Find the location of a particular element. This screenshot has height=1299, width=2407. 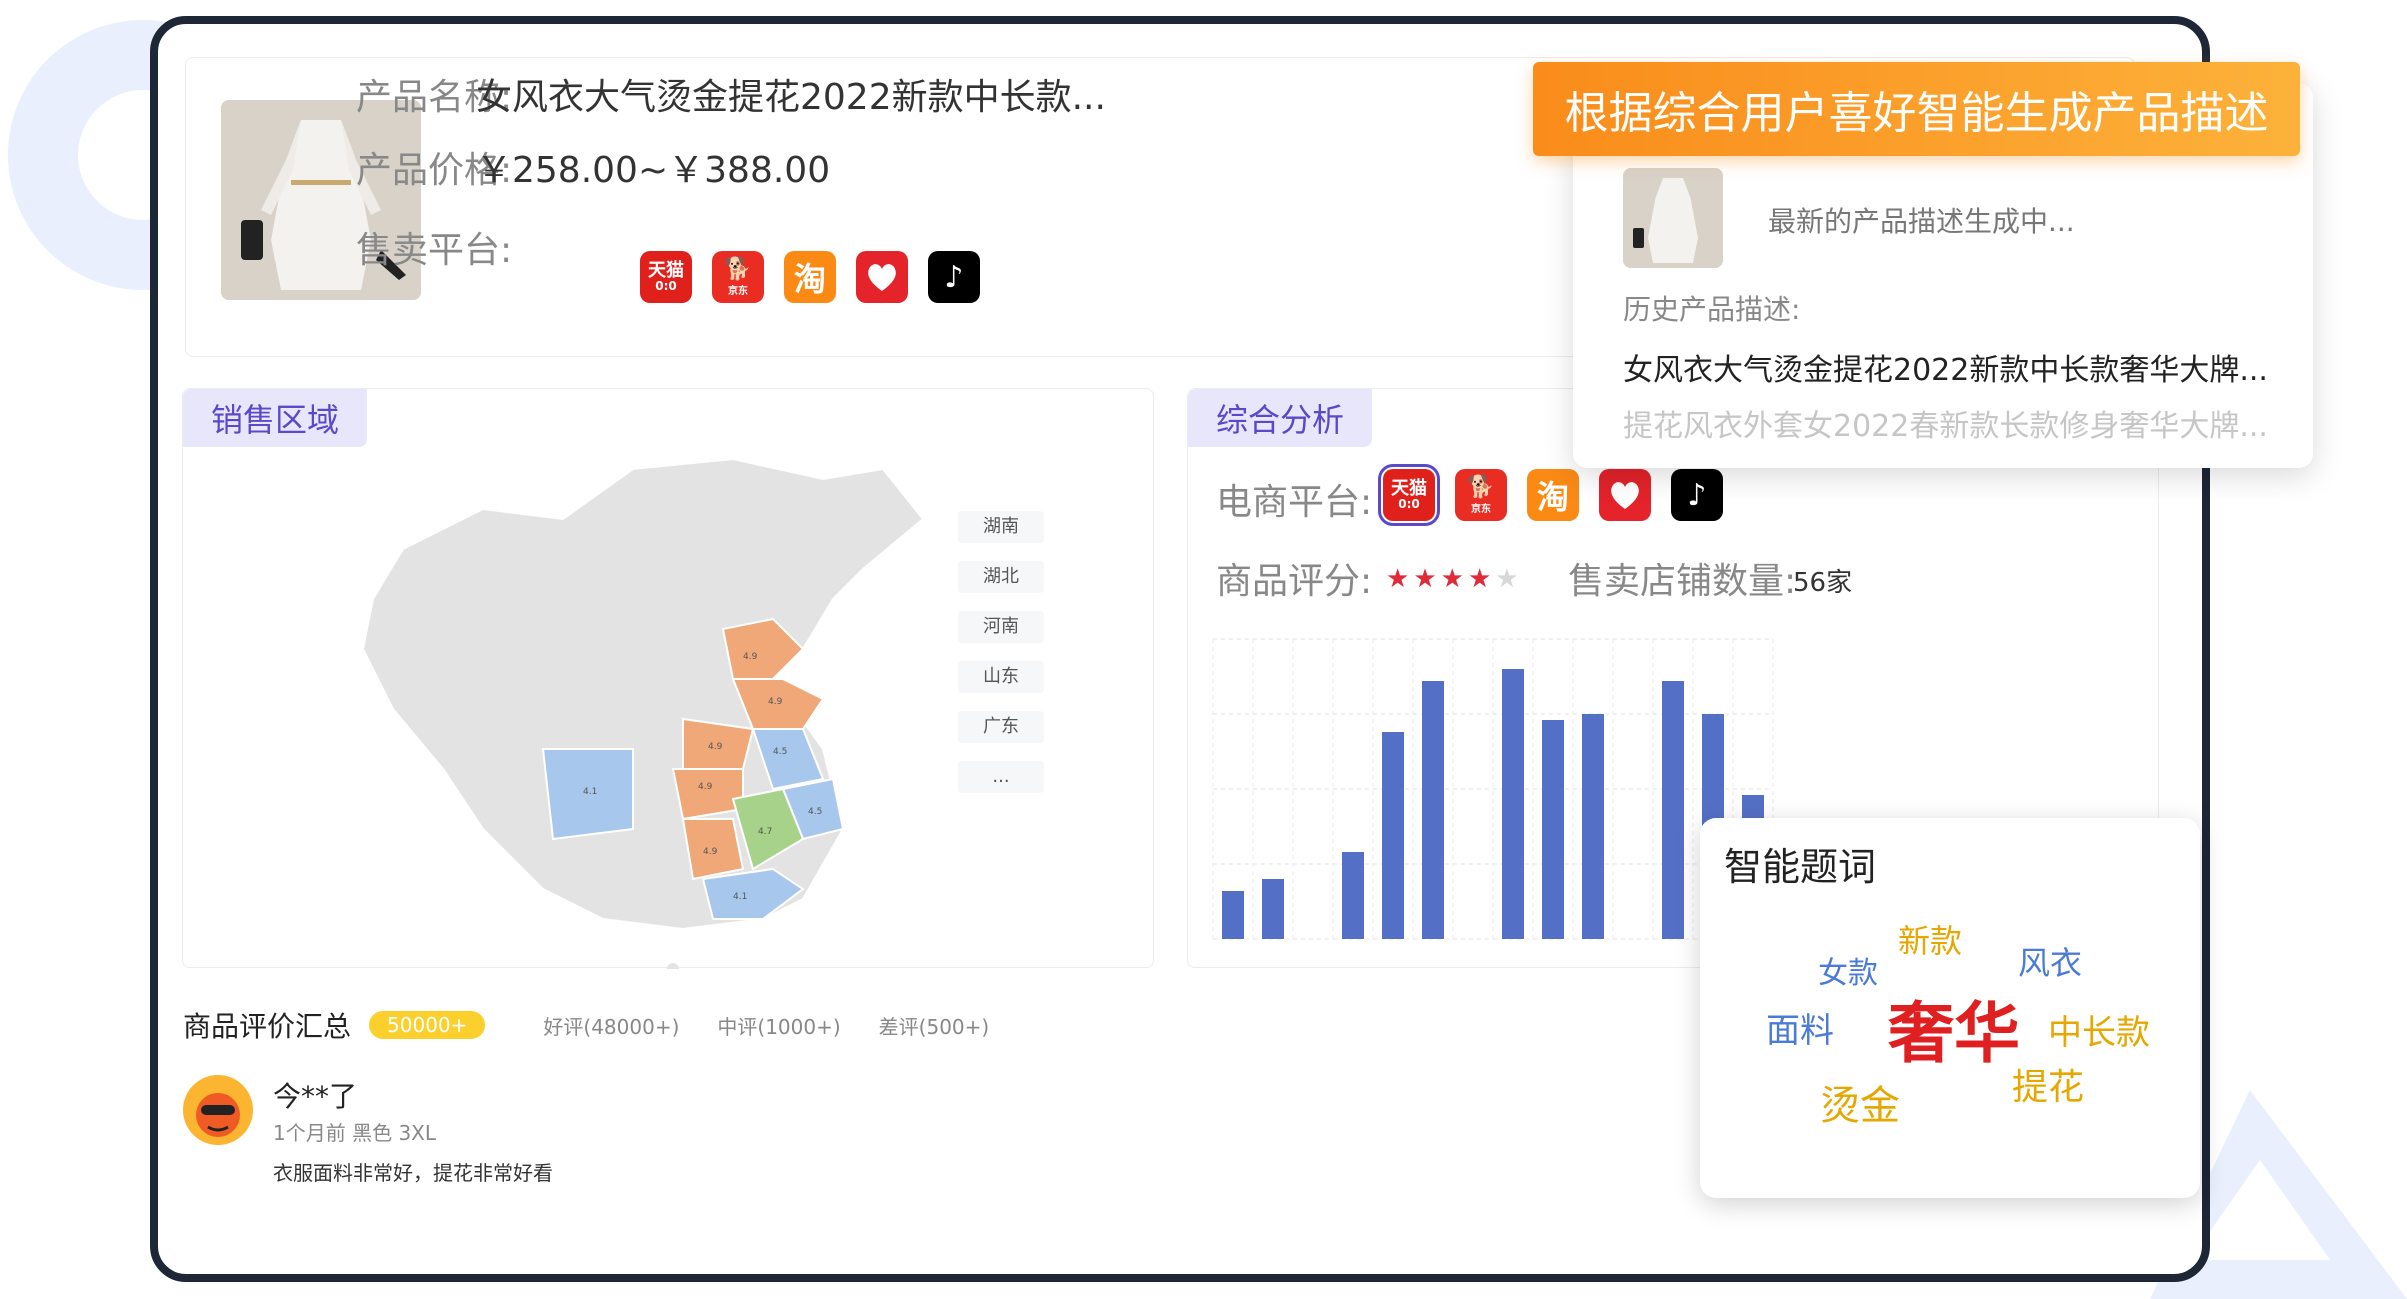

map-value-label: 4.7 is located at coordinates (765, 832).